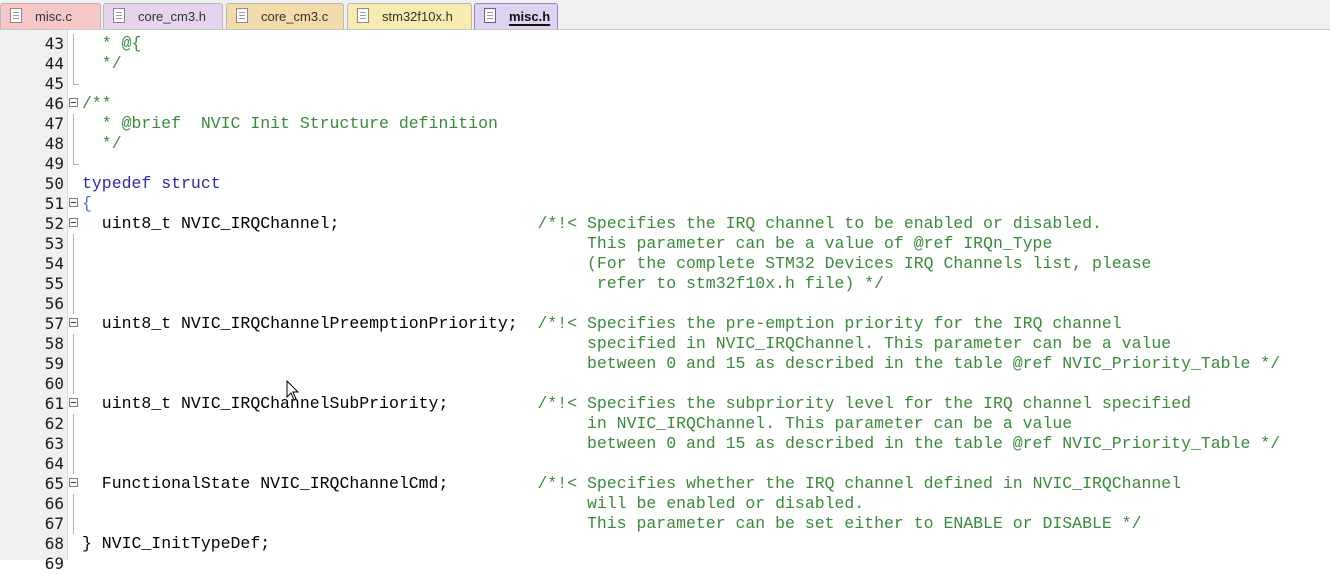  I want to click on line-number: 45, so click(54, 83).